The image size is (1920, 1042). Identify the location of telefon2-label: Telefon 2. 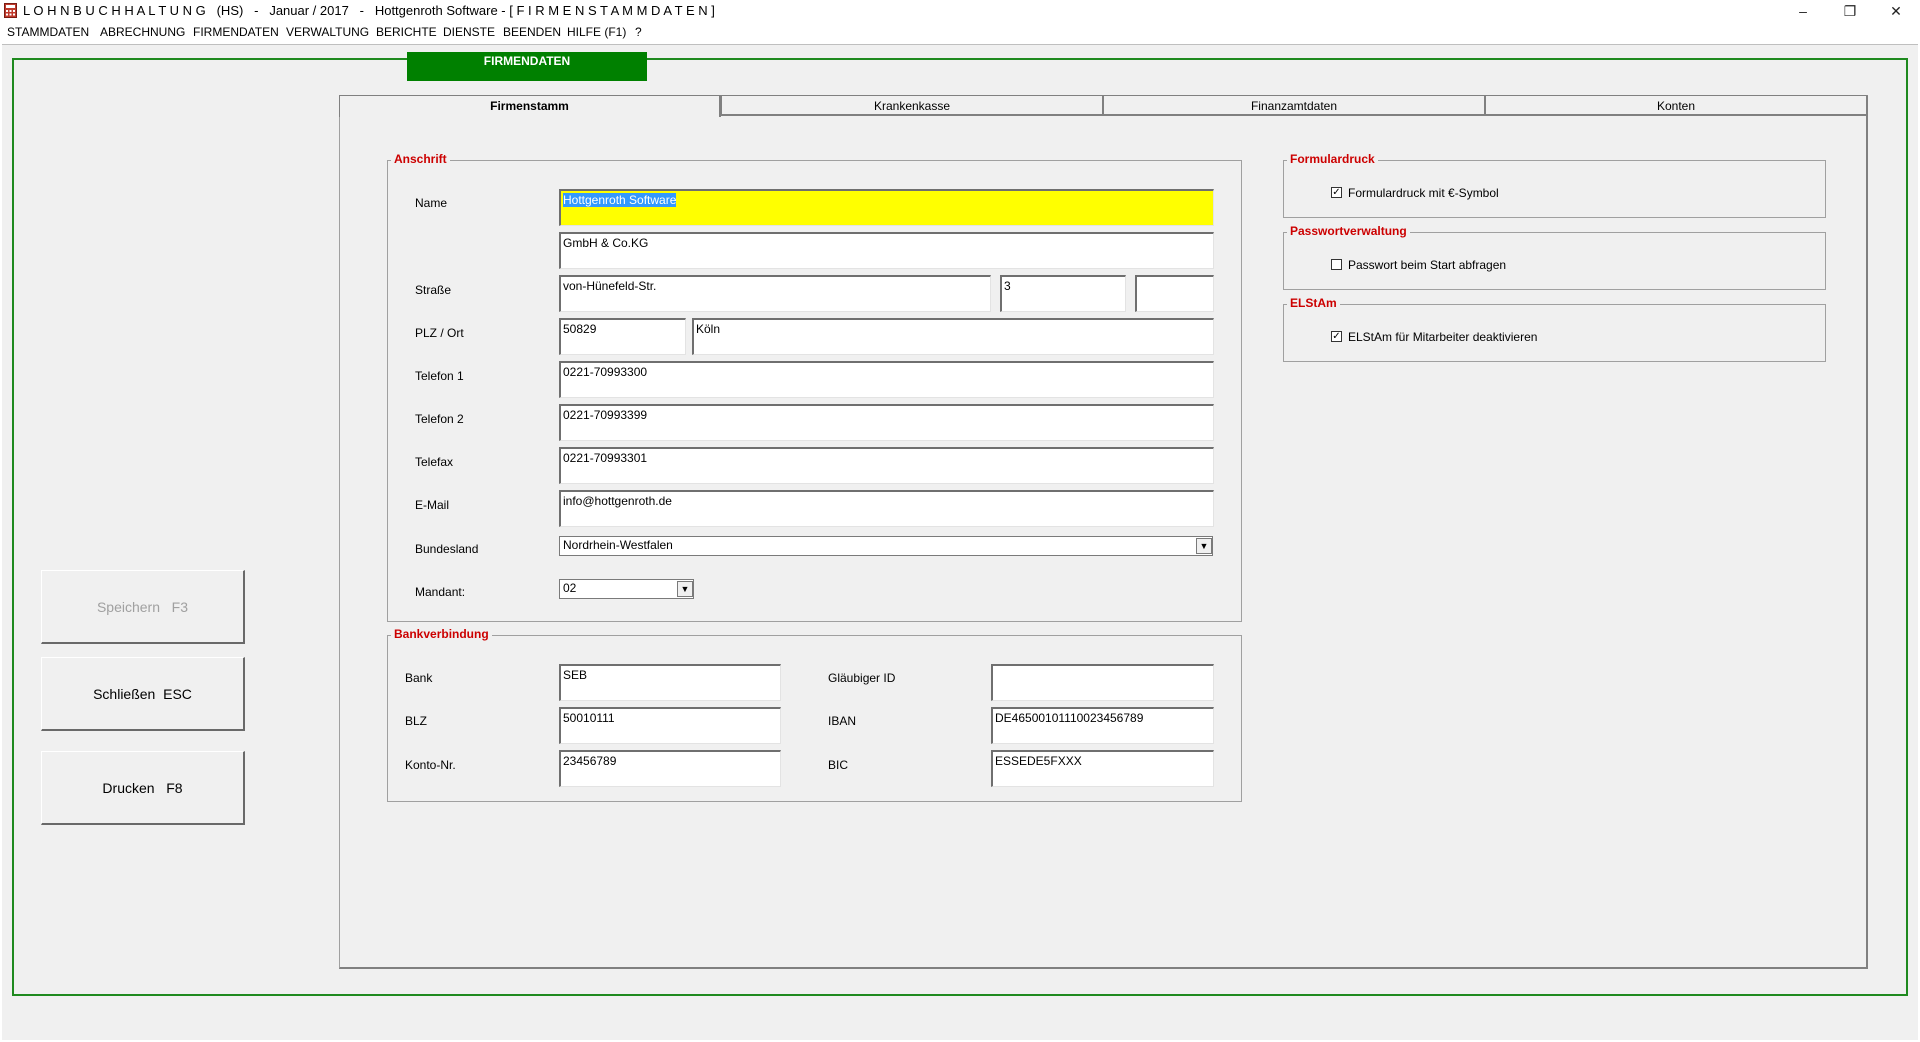
(439, 419).